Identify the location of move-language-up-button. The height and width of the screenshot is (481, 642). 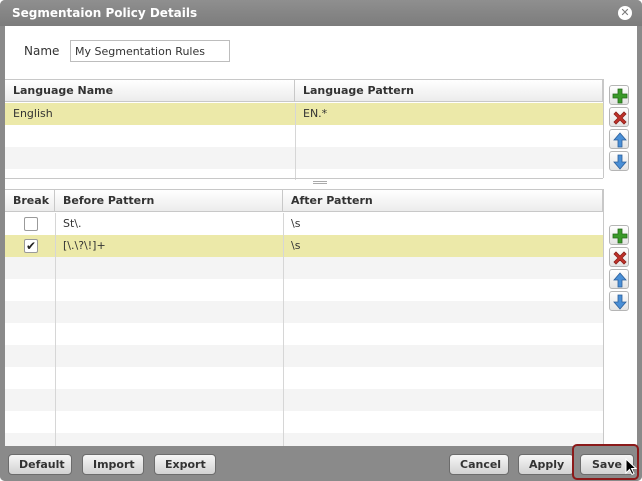
(619, 139).